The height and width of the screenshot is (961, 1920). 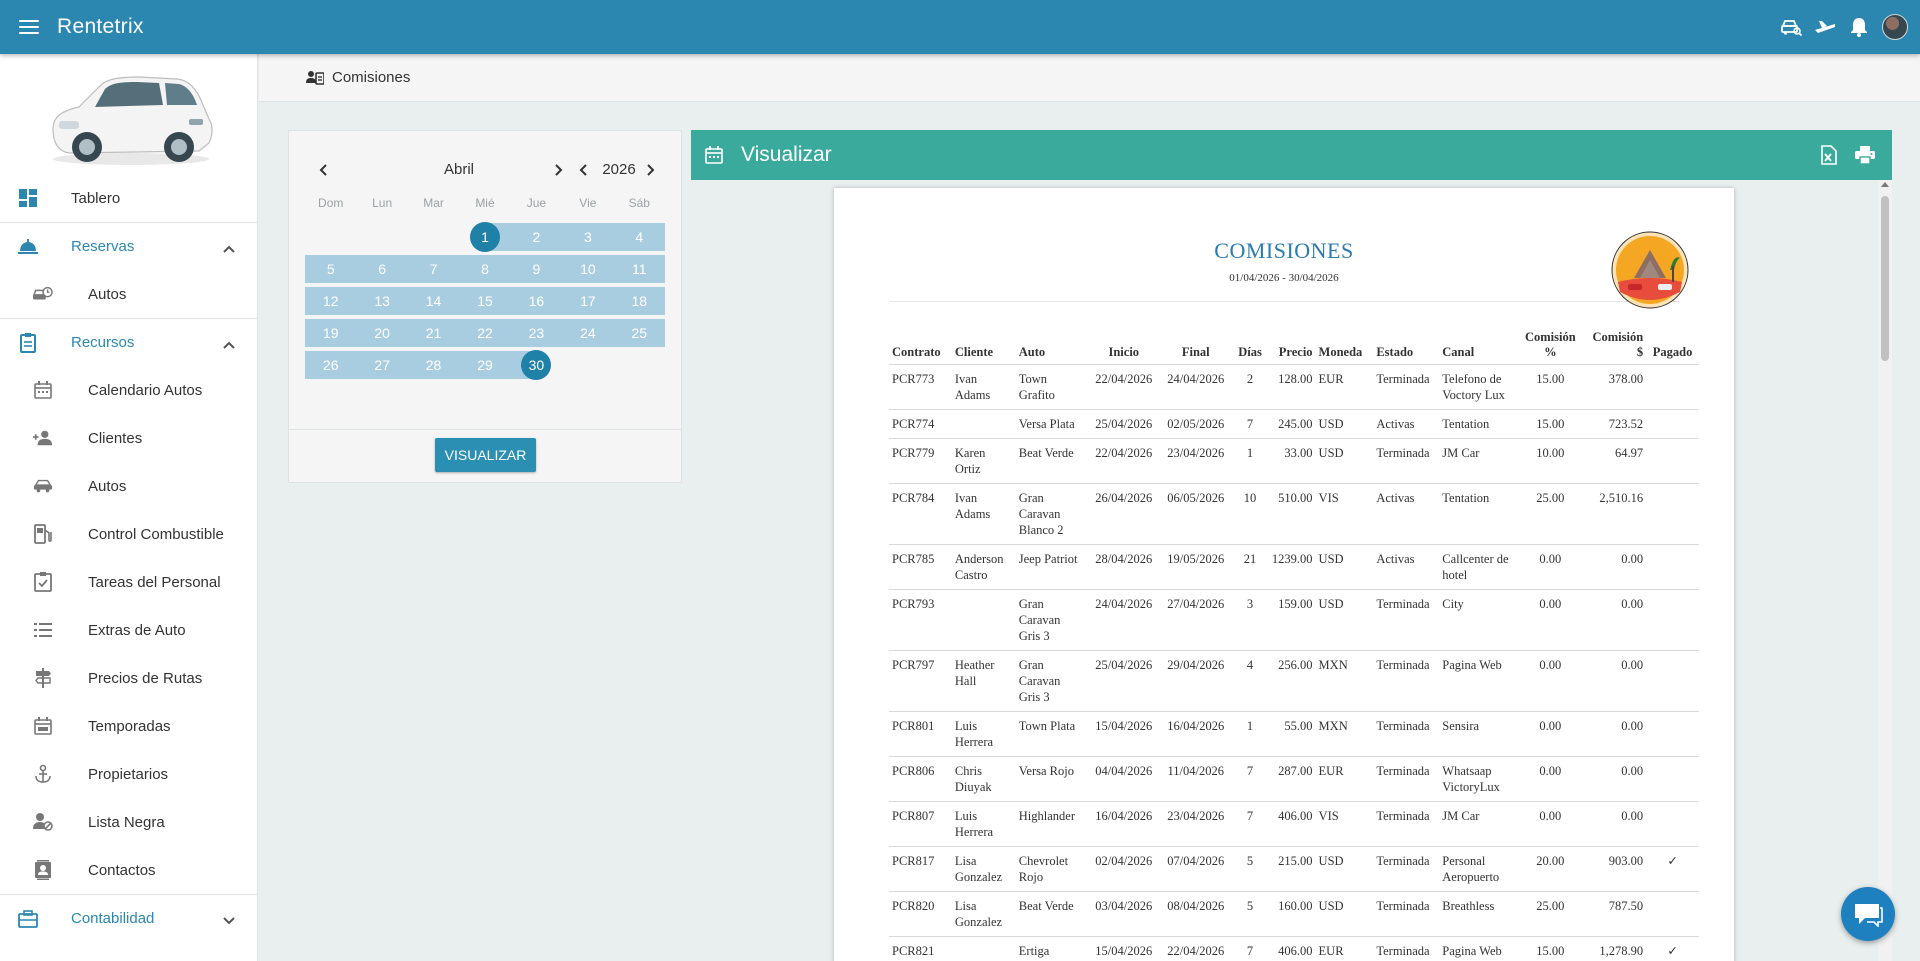 What do you see at coordinates (128, 342) in the screenshot?
I see `sidebar-group-recursos: Recursos` at bounding box center [128, 342].